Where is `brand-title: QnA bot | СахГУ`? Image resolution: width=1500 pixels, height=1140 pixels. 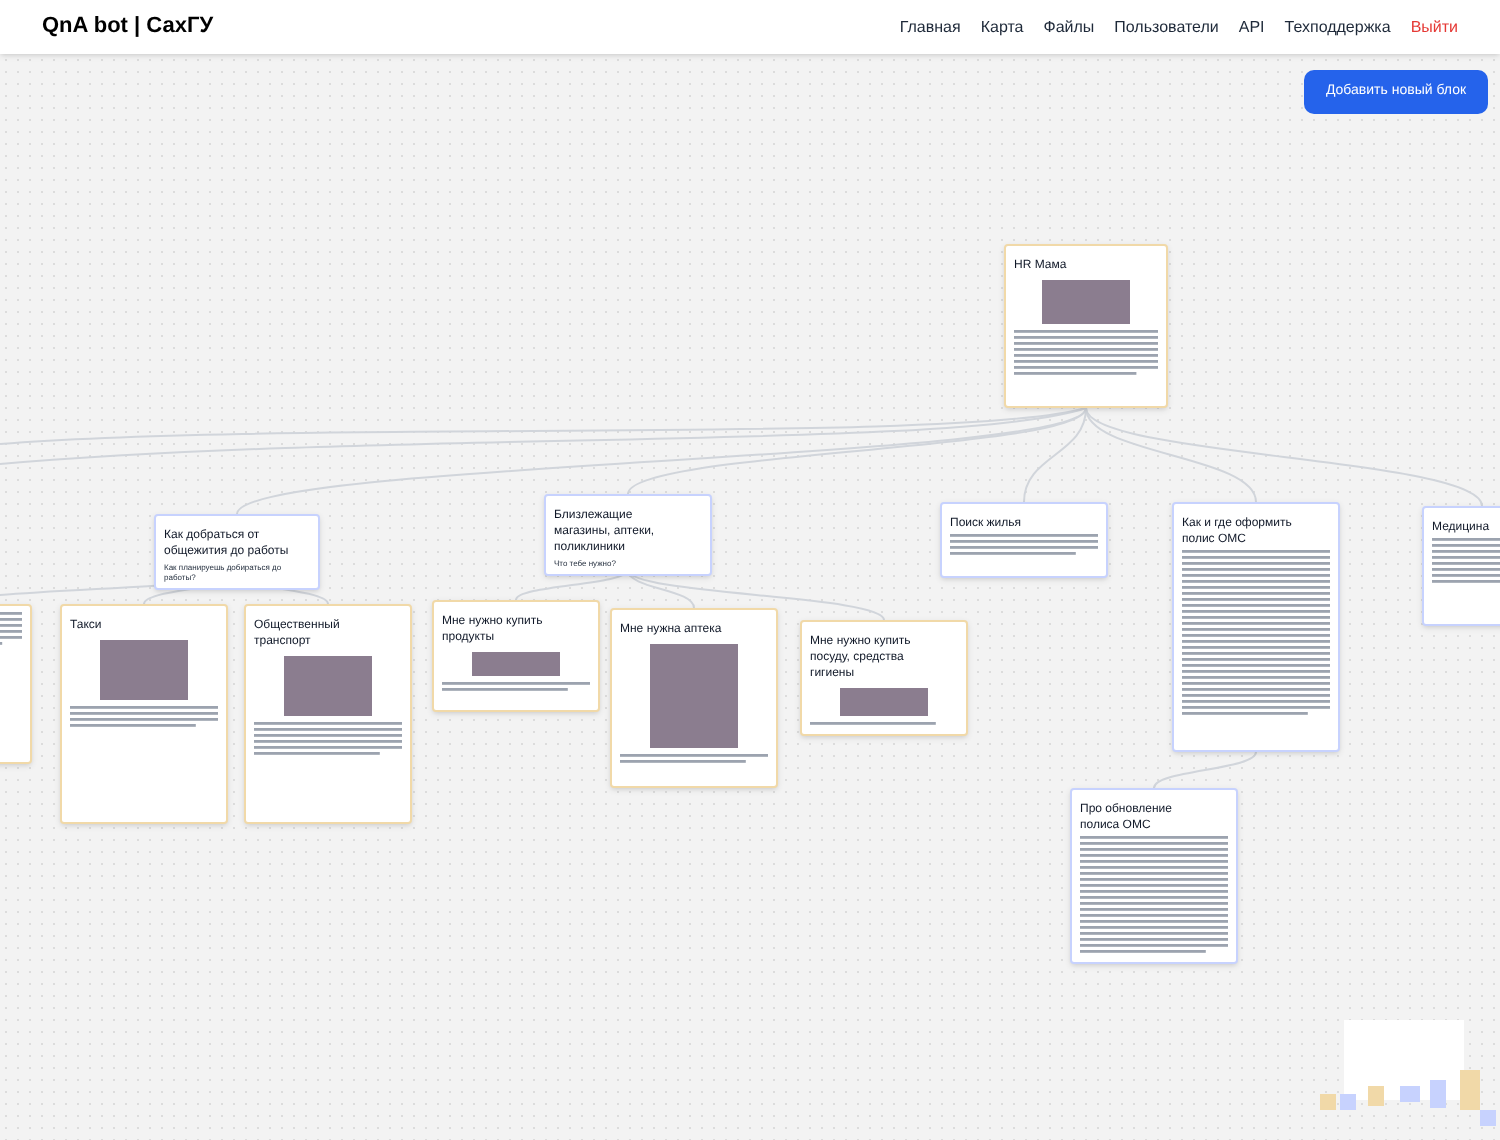 brand-title: QnA bot | СахГУ is located at coordinates (128, 27).